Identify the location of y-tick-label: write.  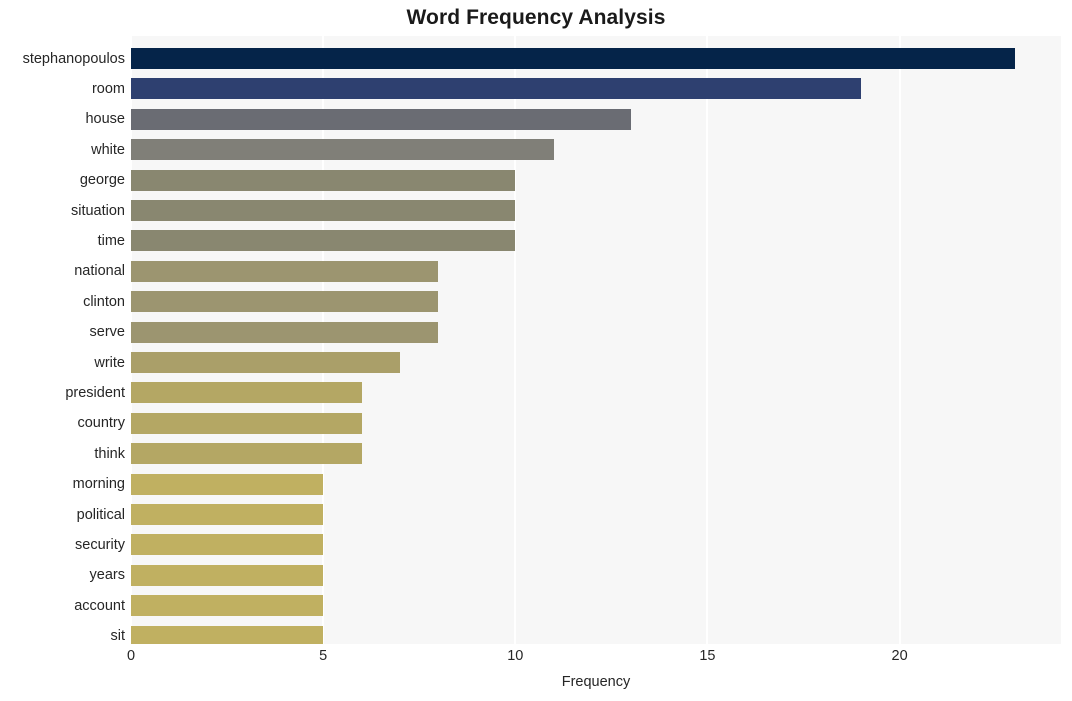
(109, 362).